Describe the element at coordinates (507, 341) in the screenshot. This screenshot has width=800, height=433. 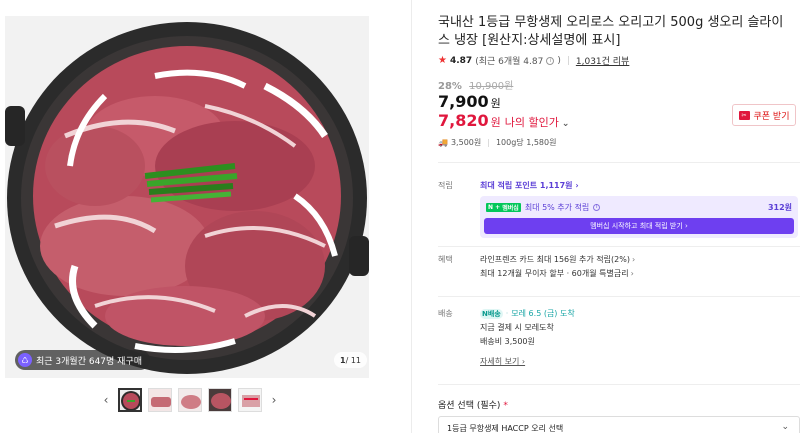
I see `delivery-fee: 배송비 3,500원` at that location.